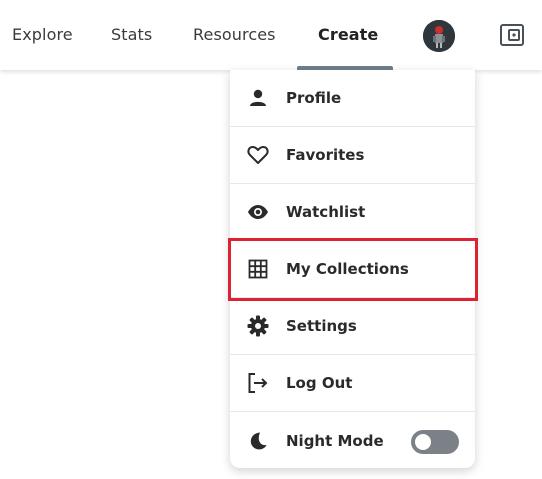 The image size is (542, 479). What do you see at coordinates (319, 383) in the screenshot?
I see `menu-label-log-out: Log Out` at bounding box center [319, 383].